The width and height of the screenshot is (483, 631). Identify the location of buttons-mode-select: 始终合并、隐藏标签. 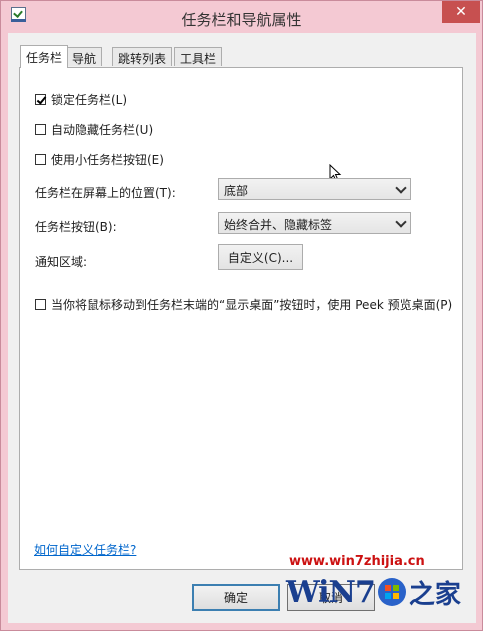
(314, 223).